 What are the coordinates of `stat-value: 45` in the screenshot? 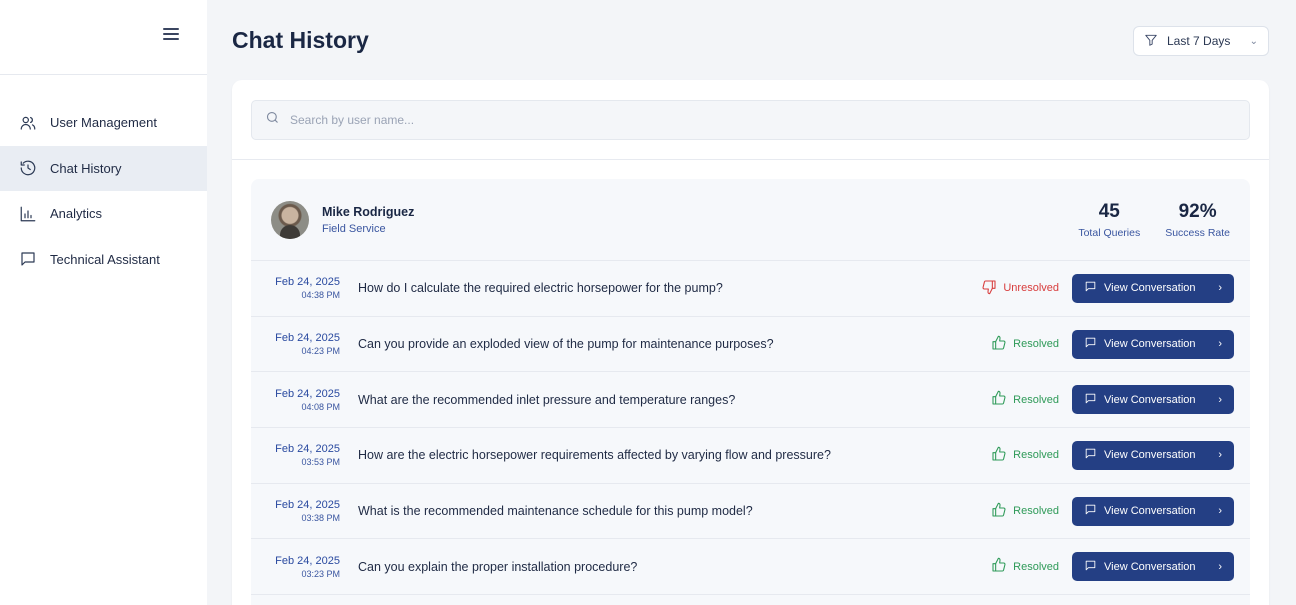 It's located at (1109, 211).